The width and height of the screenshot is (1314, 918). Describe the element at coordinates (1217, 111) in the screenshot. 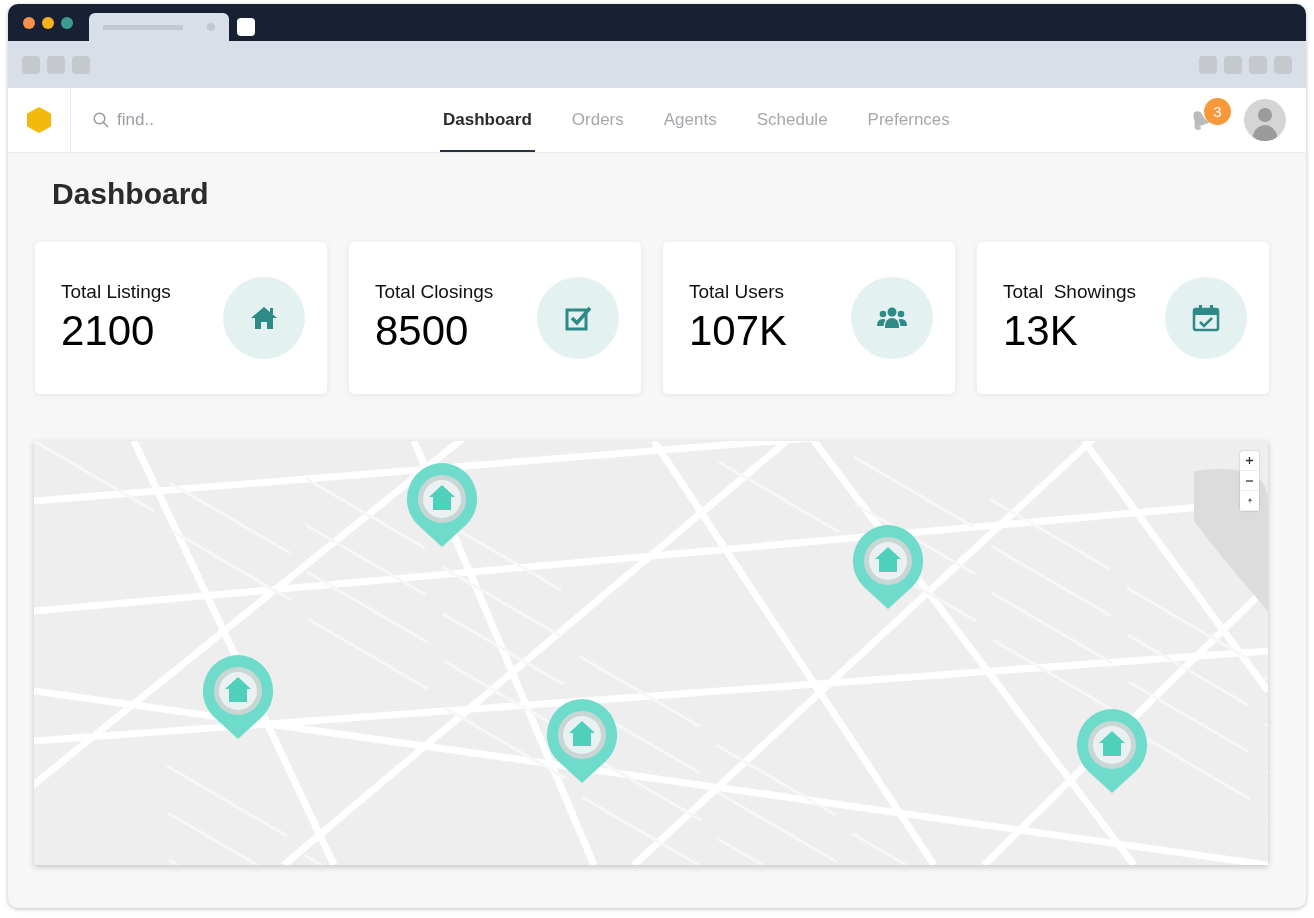

I see `notification-badge: 3` at that location.